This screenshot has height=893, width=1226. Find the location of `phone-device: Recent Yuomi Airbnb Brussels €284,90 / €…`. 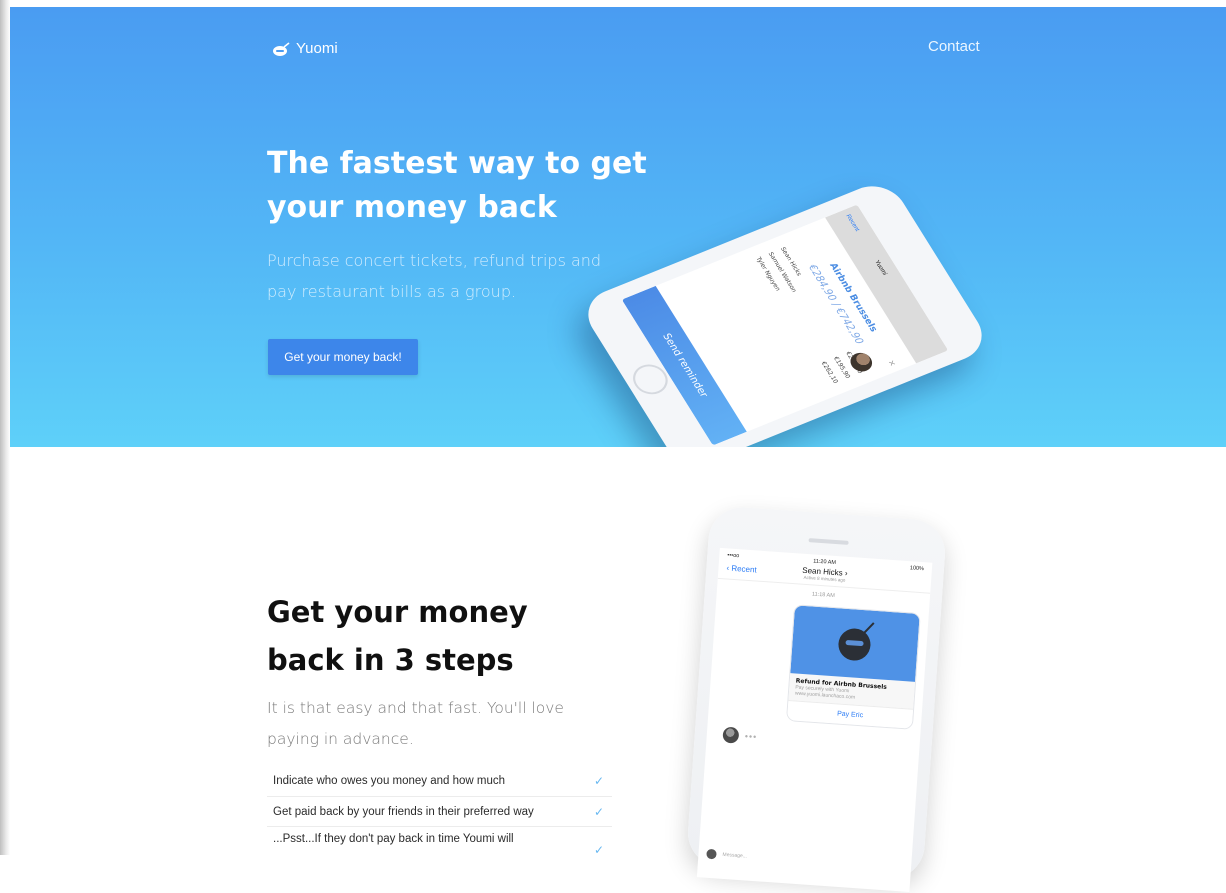

phone-device: Recent Yuomi Airbnb Brussels €284,90 / €… is located at coordinates (785, 312).